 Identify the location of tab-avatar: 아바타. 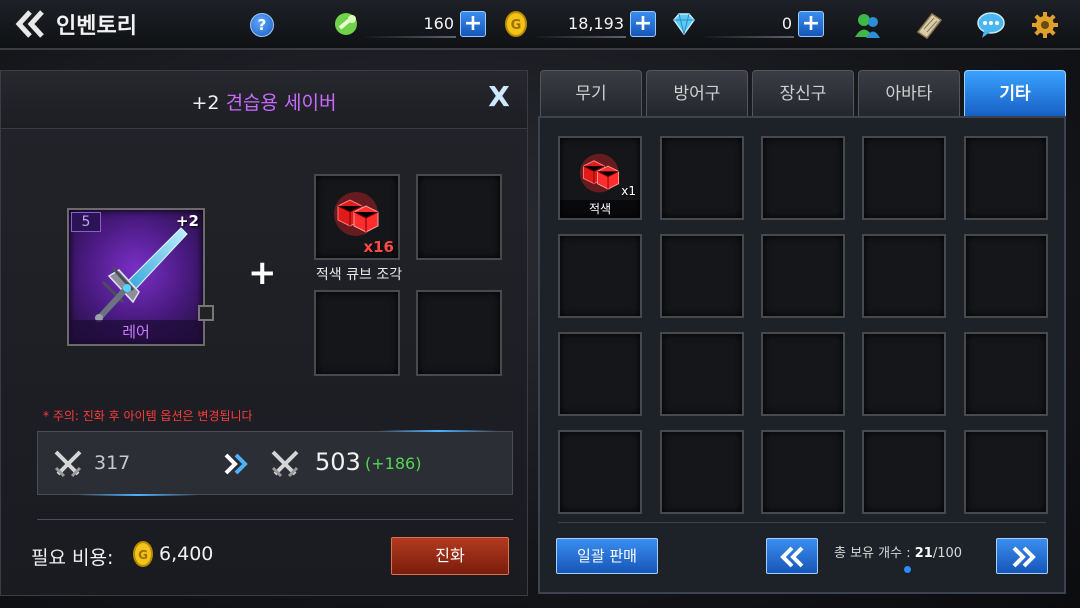
(909, 93).